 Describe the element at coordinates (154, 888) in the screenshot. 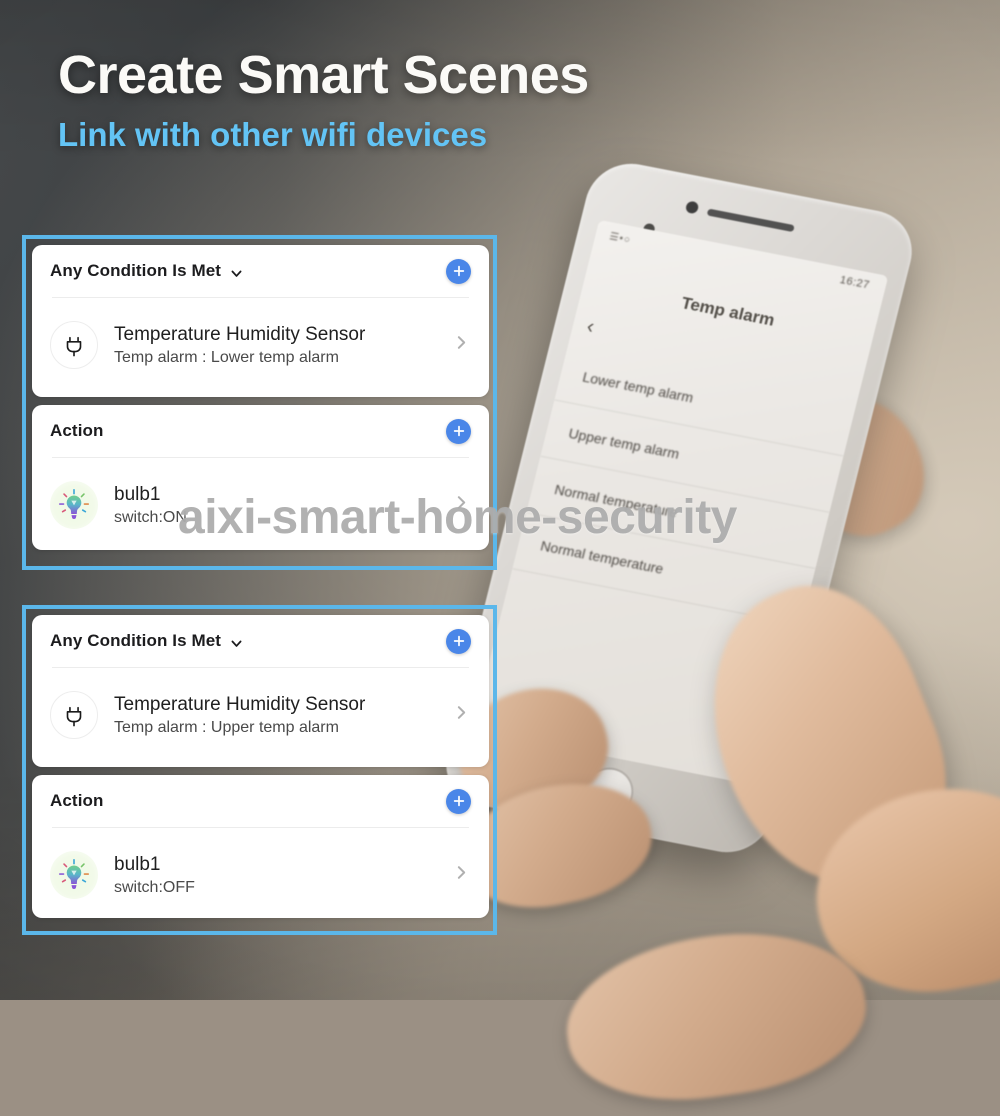

I see `device-state: switch:OFF` at that location.